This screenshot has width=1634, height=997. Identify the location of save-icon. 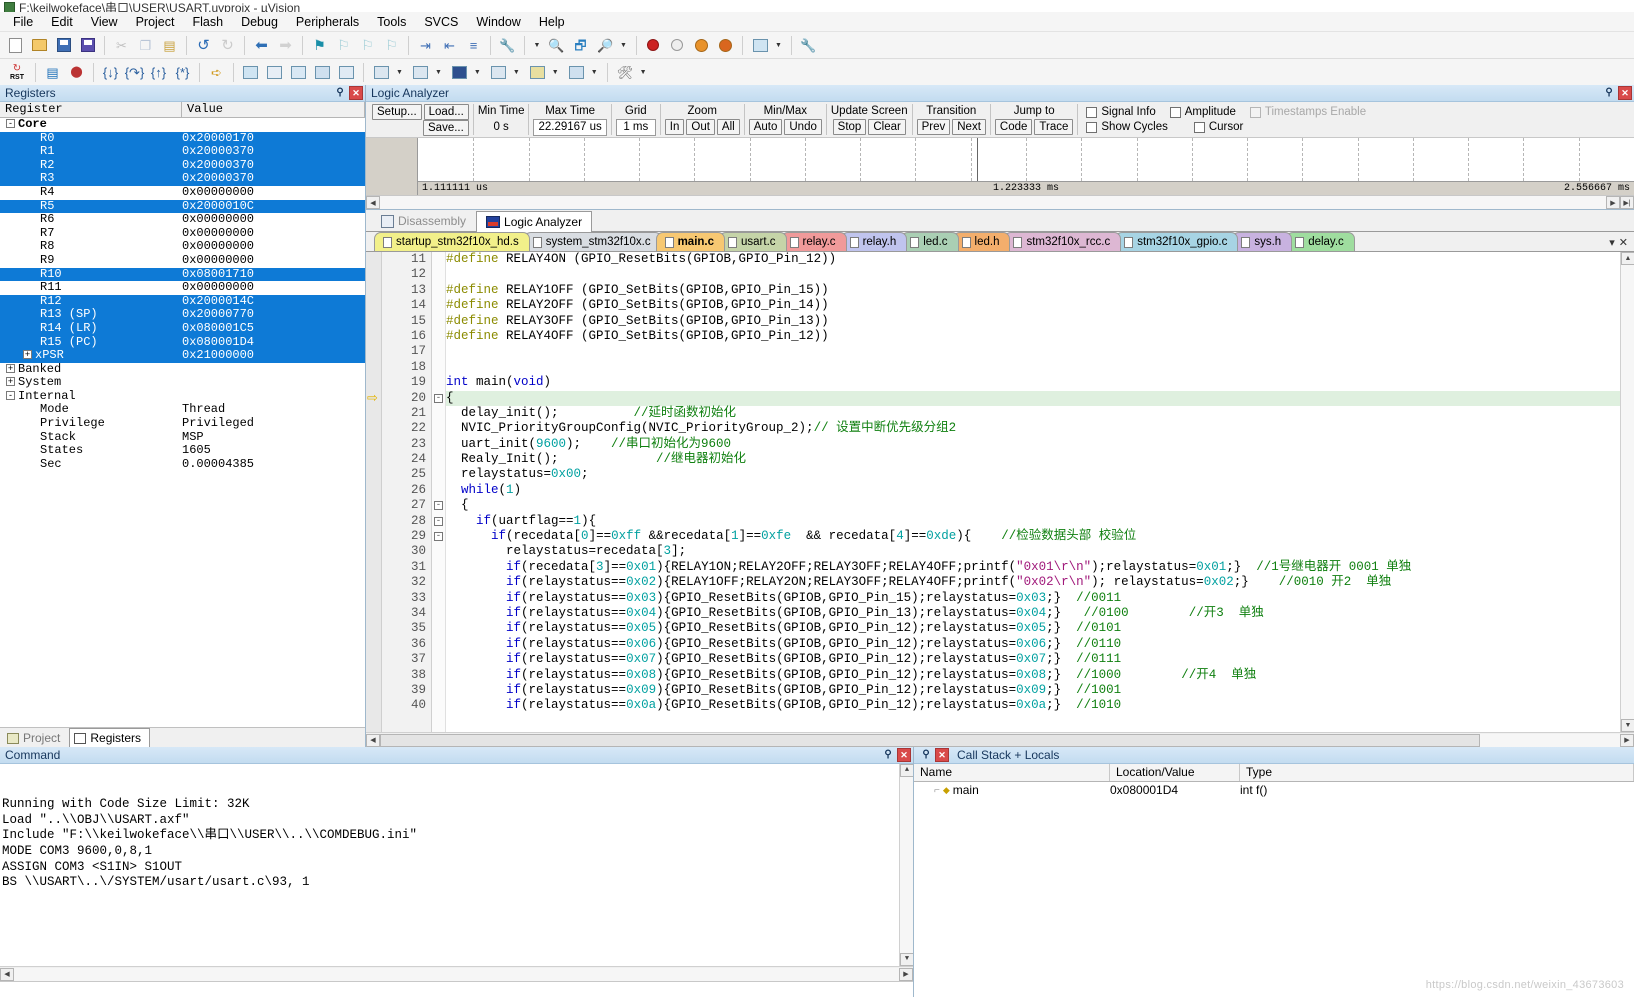
(63, 45).